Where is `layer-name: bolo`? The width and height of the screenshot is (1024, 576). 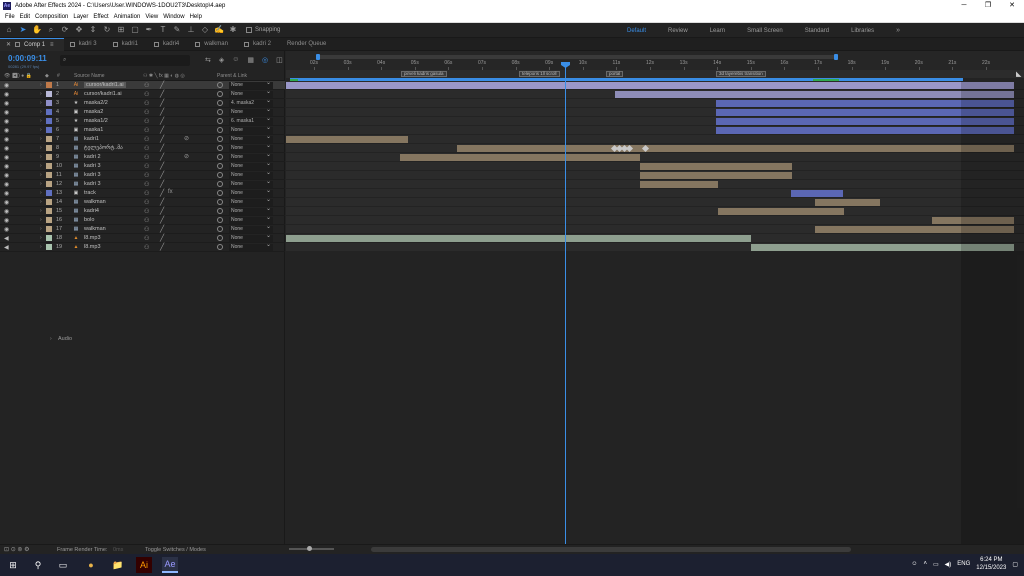 layer-name: bolo is located at coordinates (89, 220).